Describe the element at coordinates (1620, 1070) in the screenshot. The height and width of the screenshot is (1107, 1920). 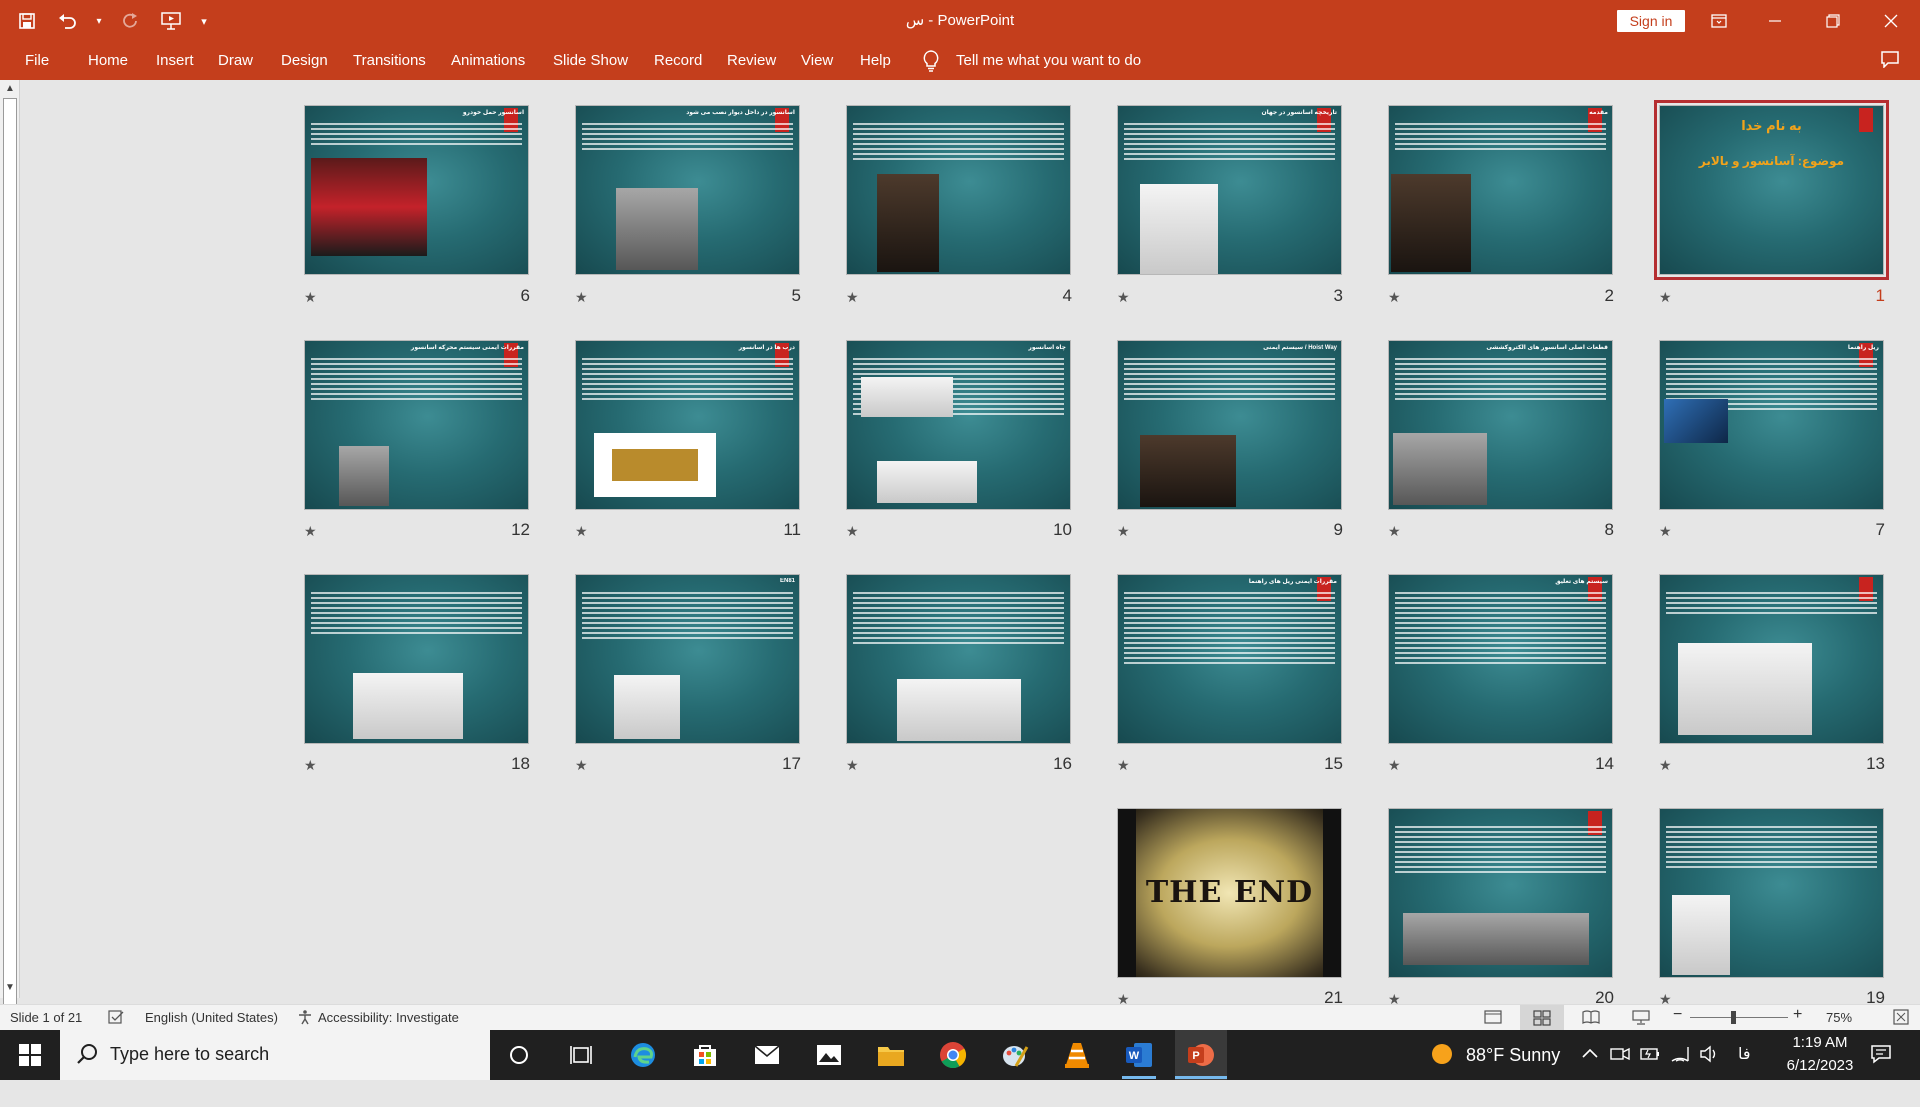
I see `meet-now-icon` at that location.